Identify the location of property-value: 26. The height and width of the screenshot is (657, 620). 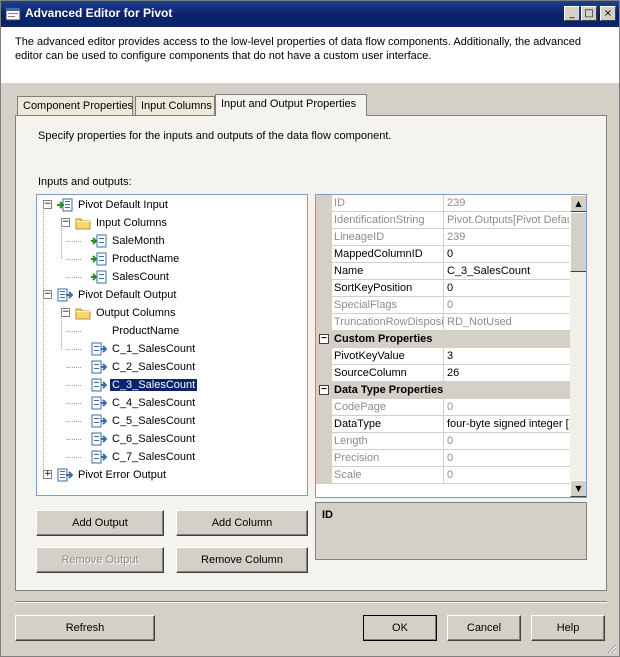
(507, 373).